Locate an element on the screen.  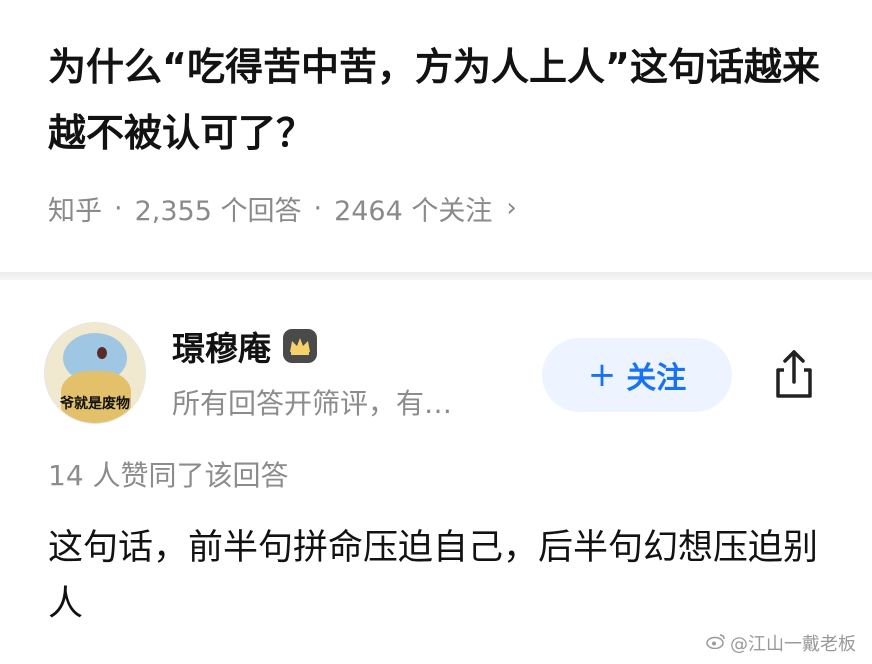
watermark: @江山一戴老板 is located at coordinates (781, 643).